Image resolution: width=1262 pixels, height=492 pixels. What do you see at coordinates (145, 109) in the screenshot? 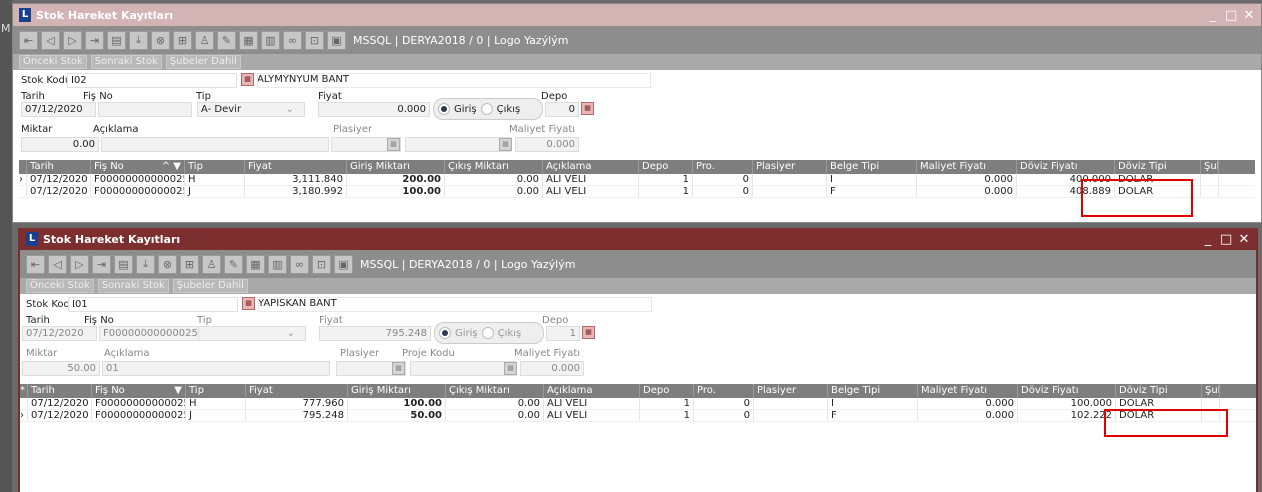
I see `receipt-no-field` at bounding box center [145, 109].